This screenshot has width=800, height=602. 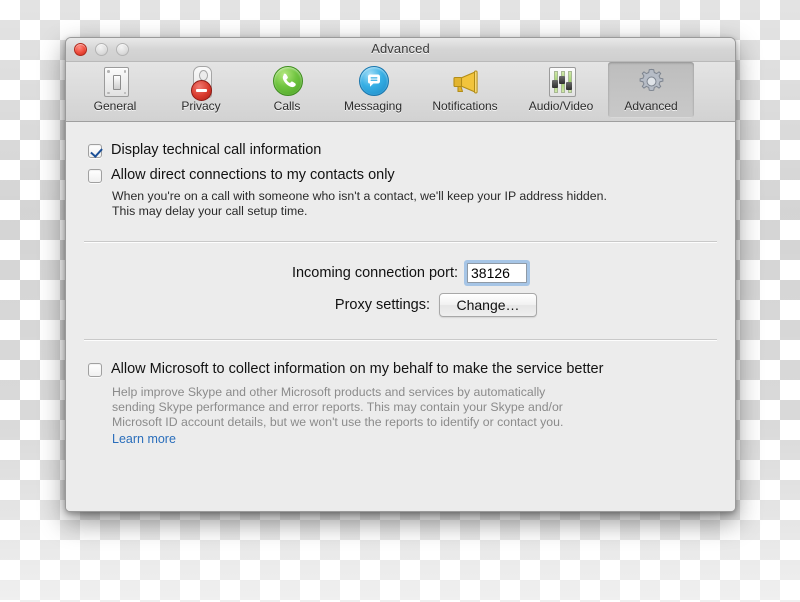 I want to click on toolbar-item-privacy: Privacy, so click(x=201, y=90).